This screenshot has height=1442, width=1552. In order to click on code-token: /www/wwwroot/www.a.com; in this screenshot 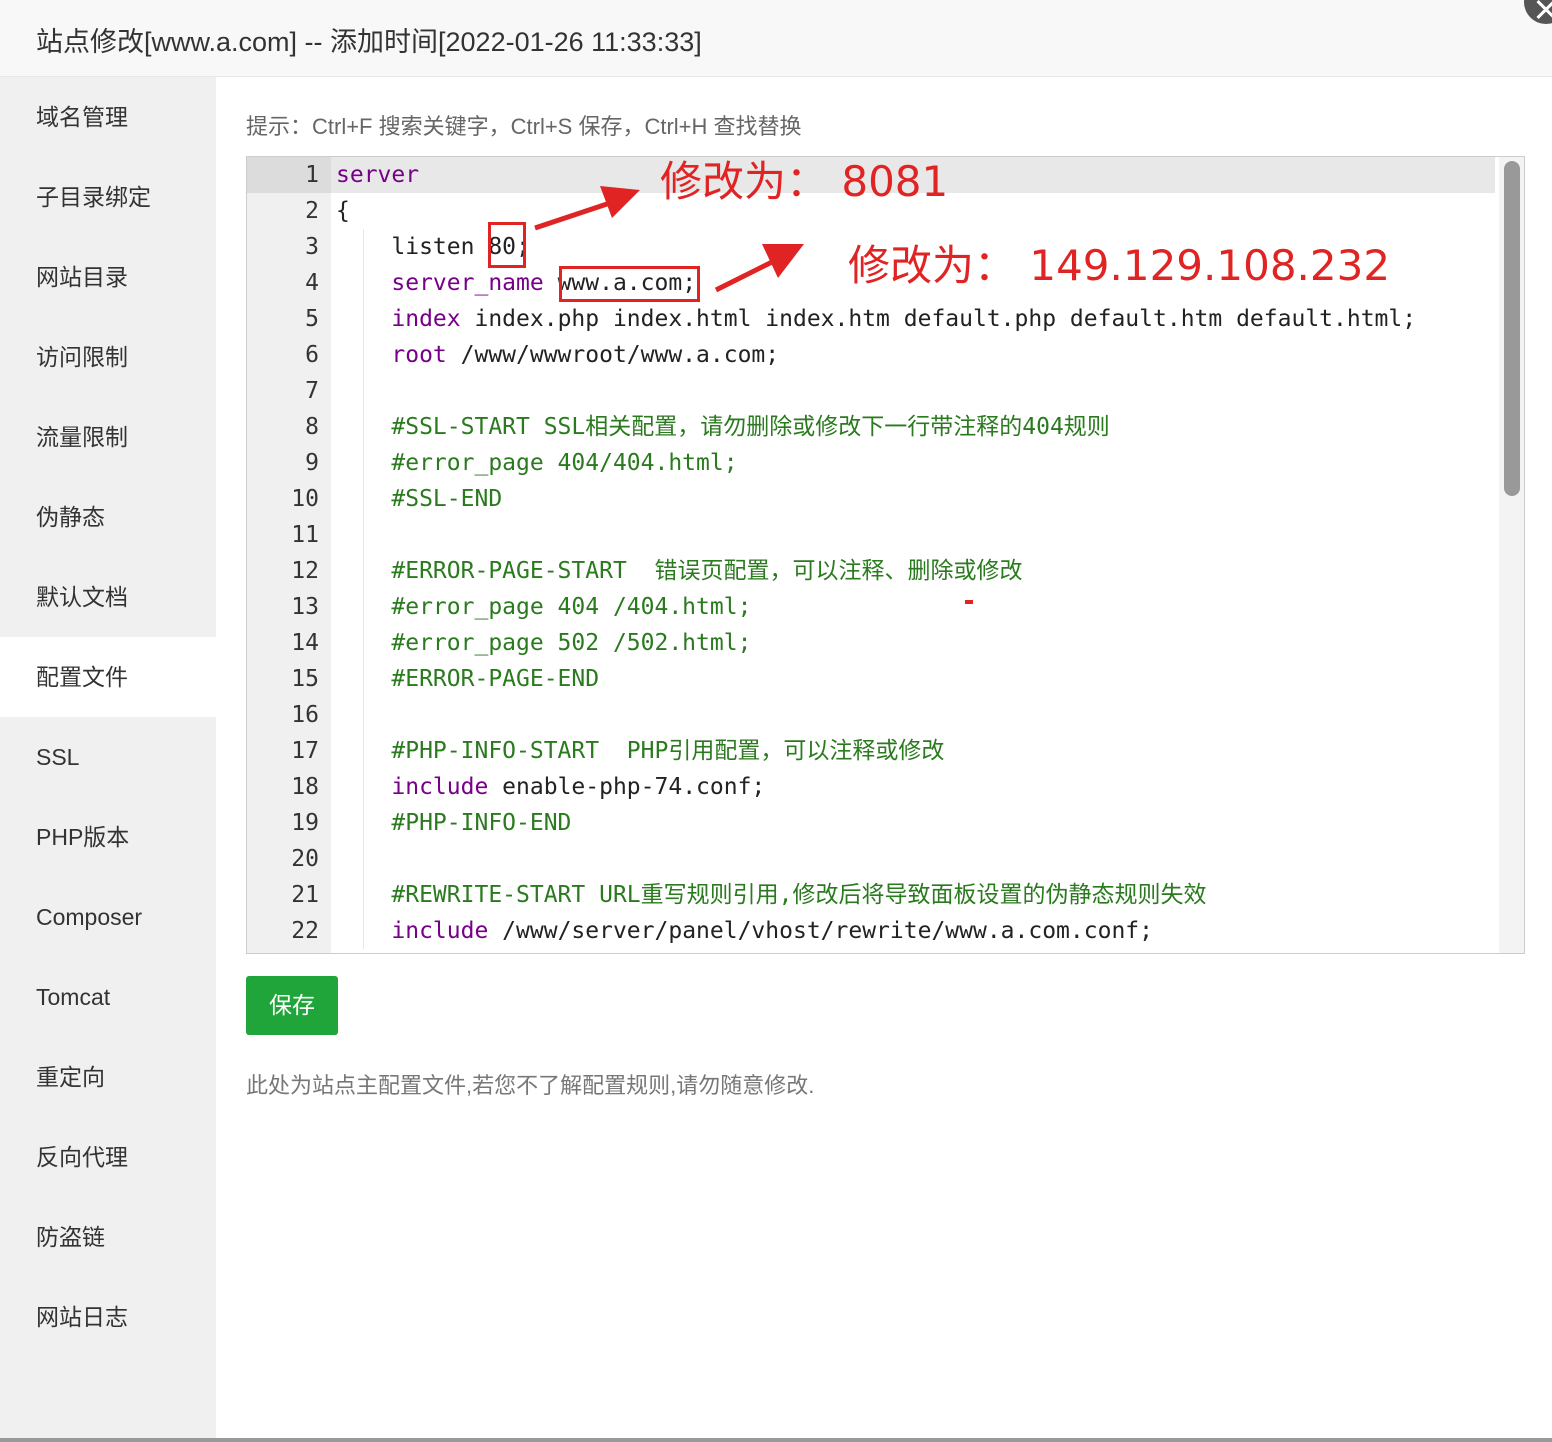, I will do `click(613, 355)`.